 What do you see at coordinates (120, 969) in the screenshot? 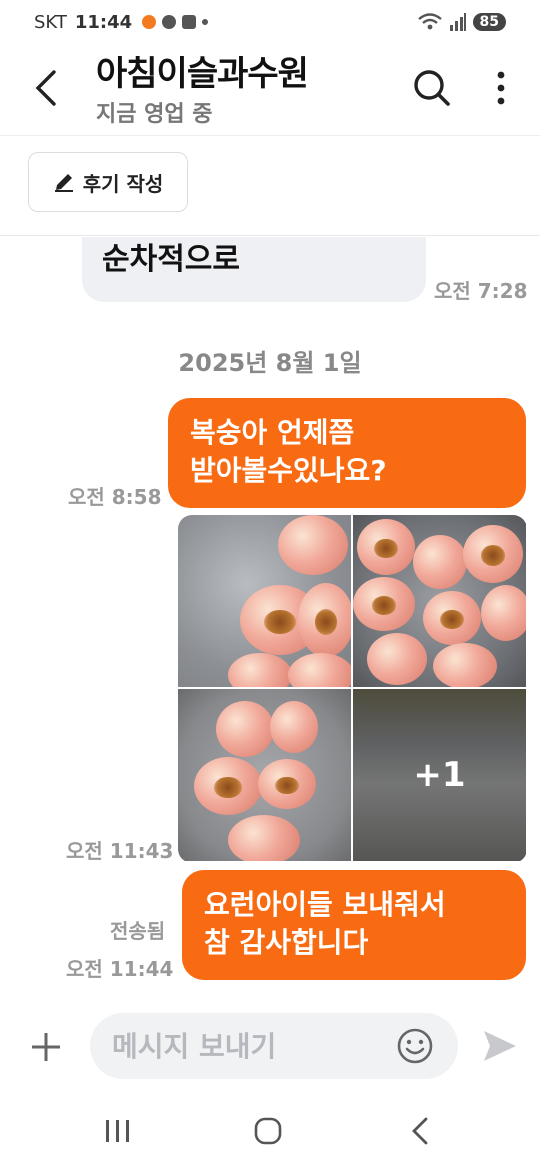
I see `message-time: 오전 11:44` at bounding box center [120, 969].